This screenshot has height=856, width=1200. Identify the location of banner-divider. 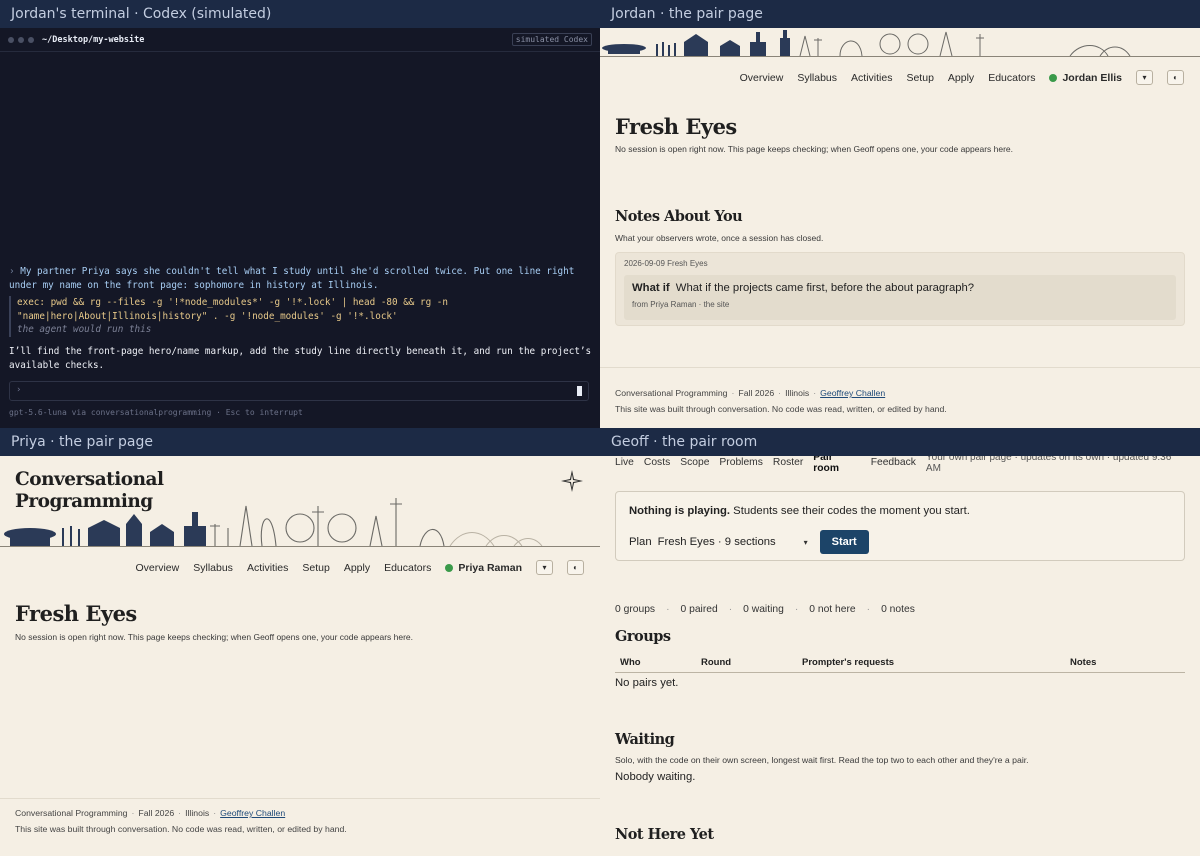
(300, 546).